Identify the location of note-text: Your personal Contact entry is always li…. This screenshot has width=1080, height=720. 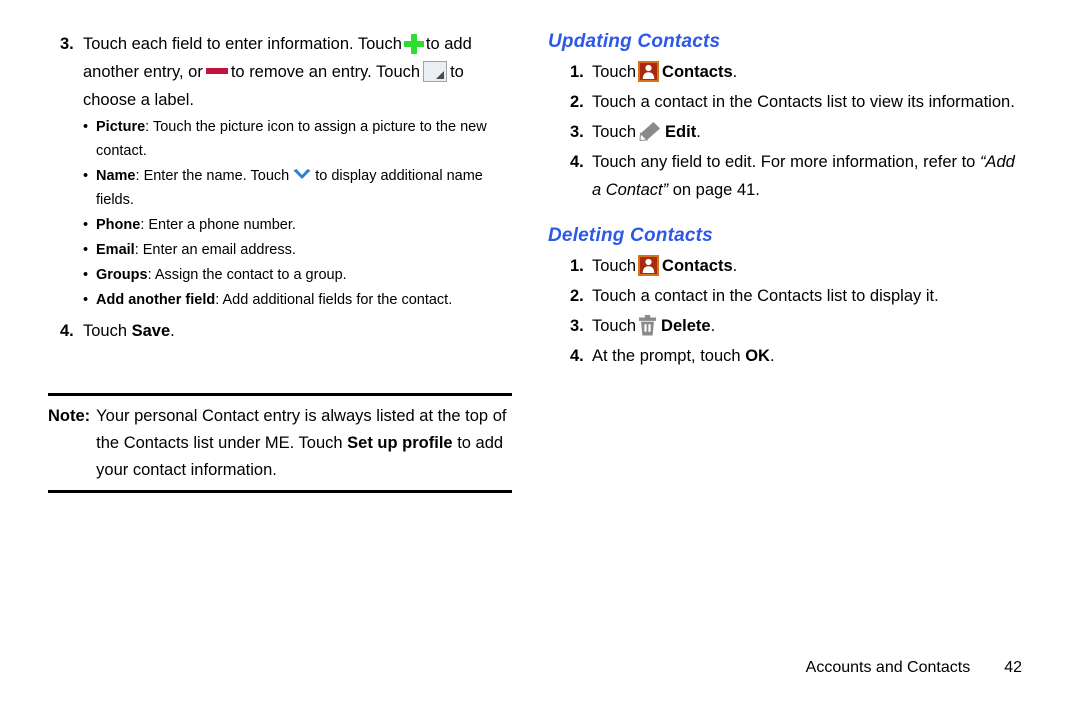
(304, 443).